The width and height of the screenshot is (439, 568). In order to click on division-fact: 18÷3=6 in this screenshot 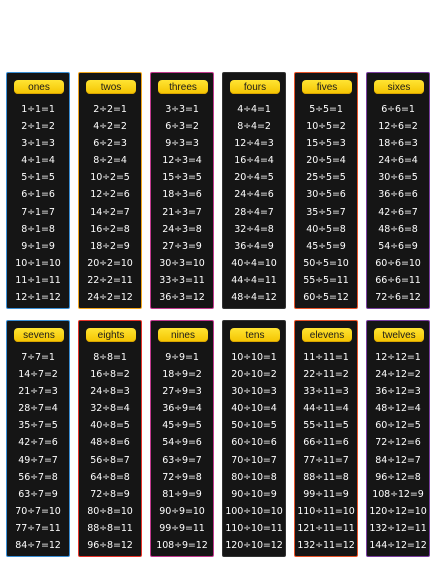, I will do `click(182, 195)`.